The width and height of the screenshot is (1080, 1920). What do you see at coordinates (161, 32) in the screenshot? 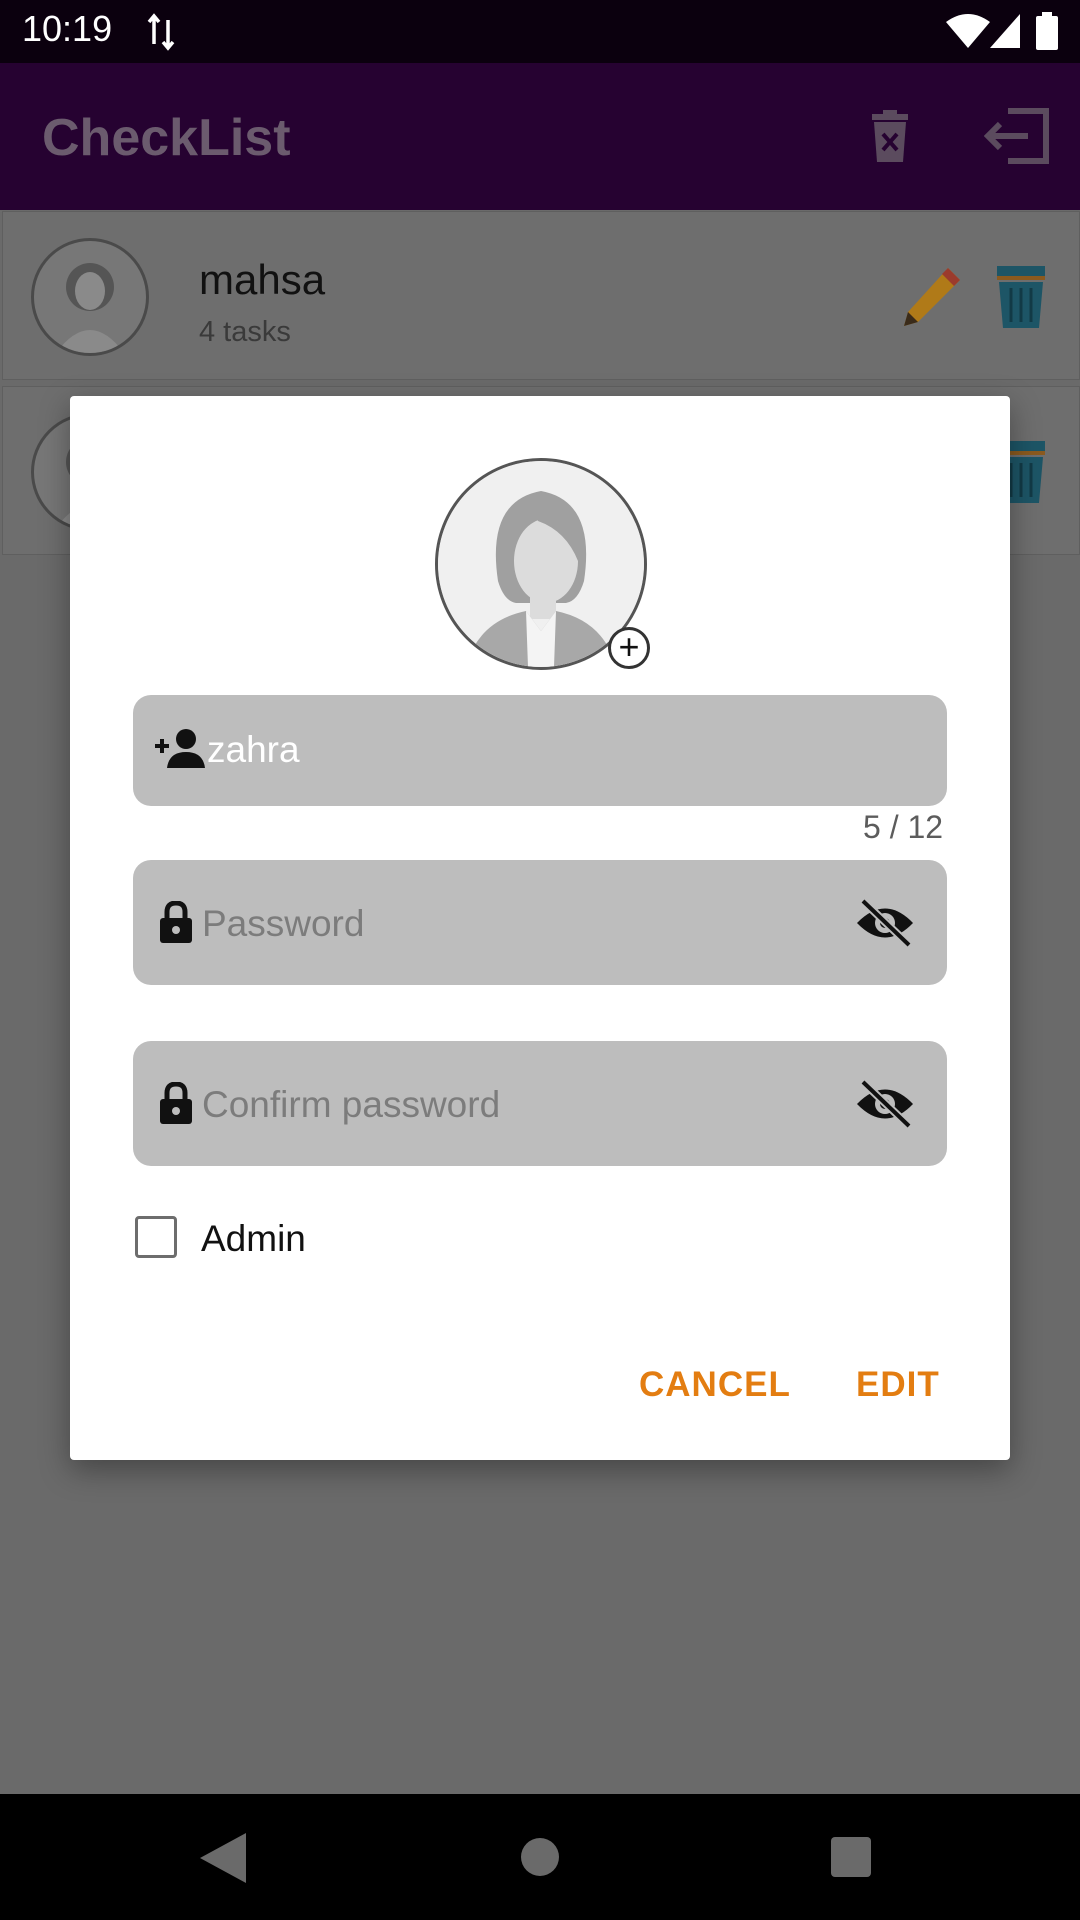
I see `data-transfer-icon` at bounding box center [161, 32].